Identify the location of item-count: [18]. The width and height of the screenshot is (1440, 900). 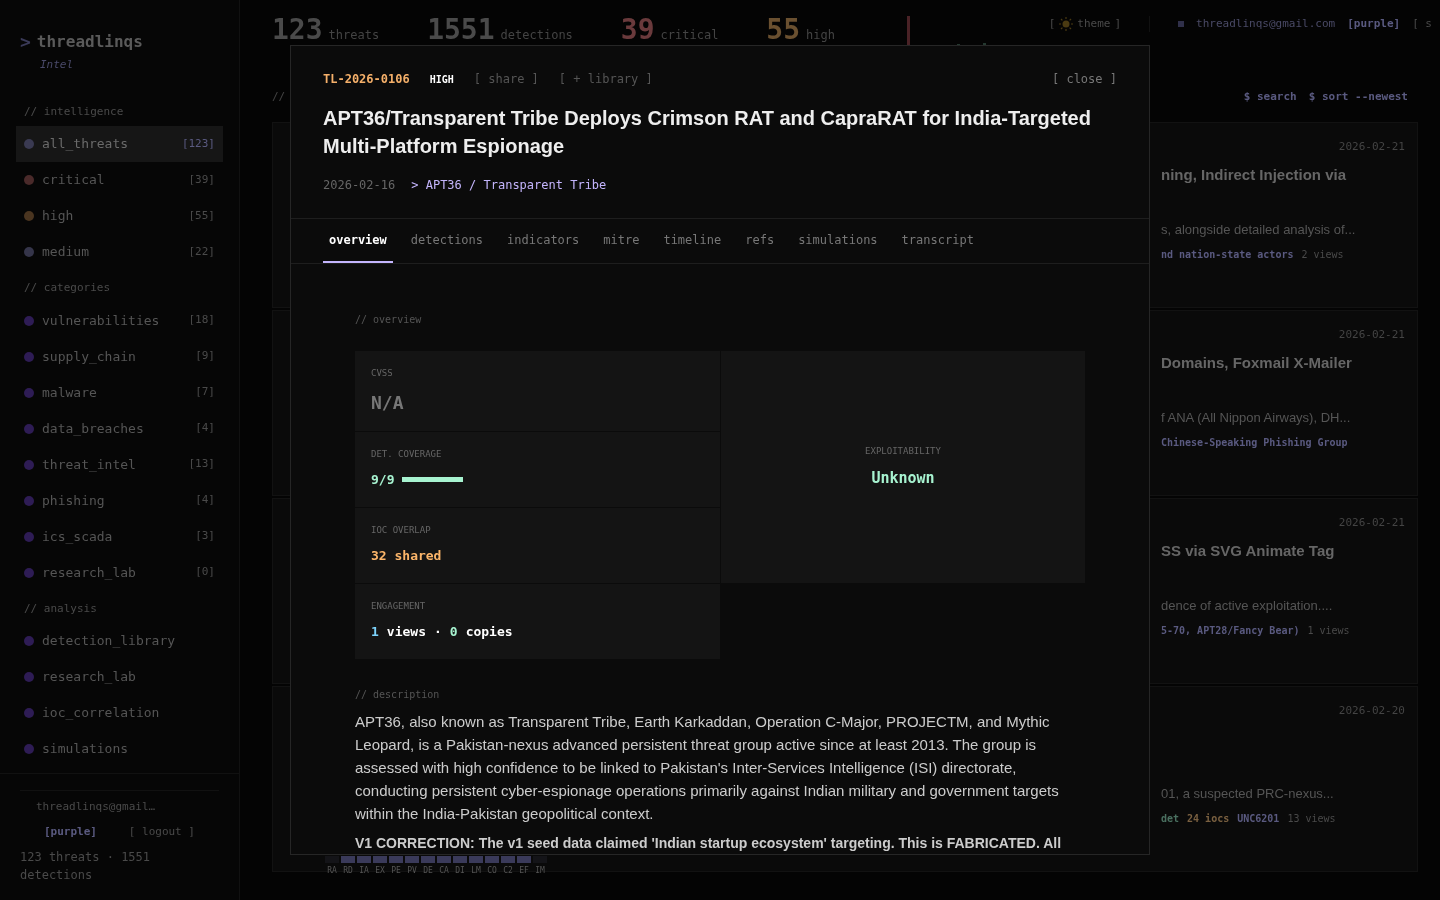
(201, 320).